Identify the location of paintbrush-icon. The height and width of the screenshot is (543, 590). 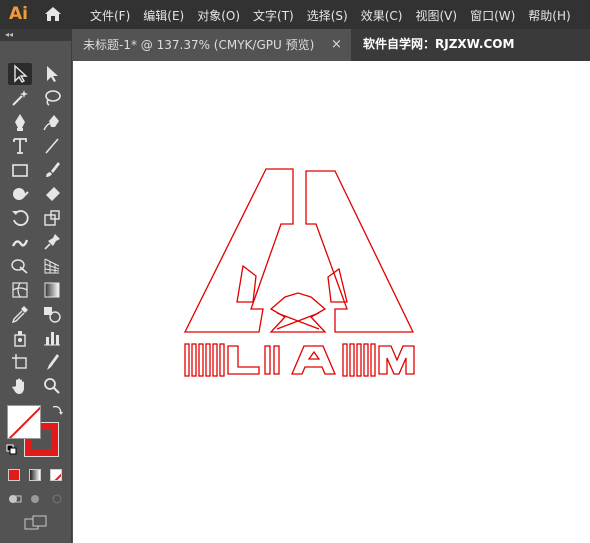
(53, 169).